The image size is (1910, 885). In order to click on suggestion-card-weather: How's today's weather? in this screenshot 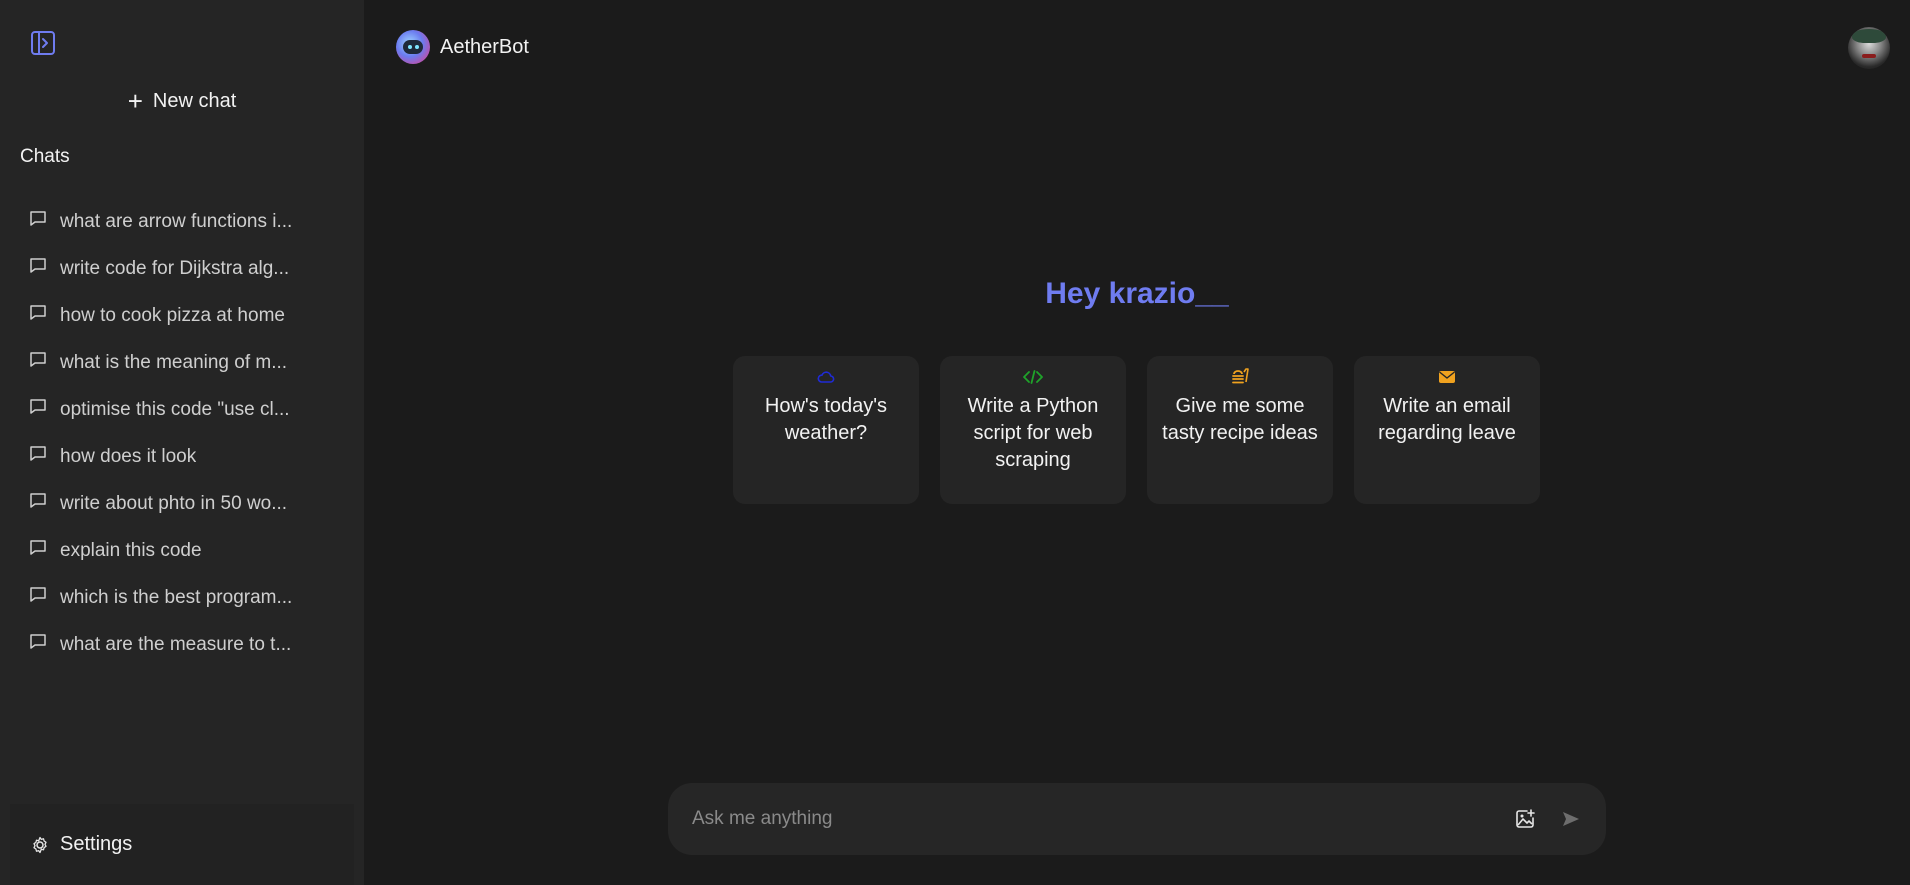, I will do `click(826, 430)`.